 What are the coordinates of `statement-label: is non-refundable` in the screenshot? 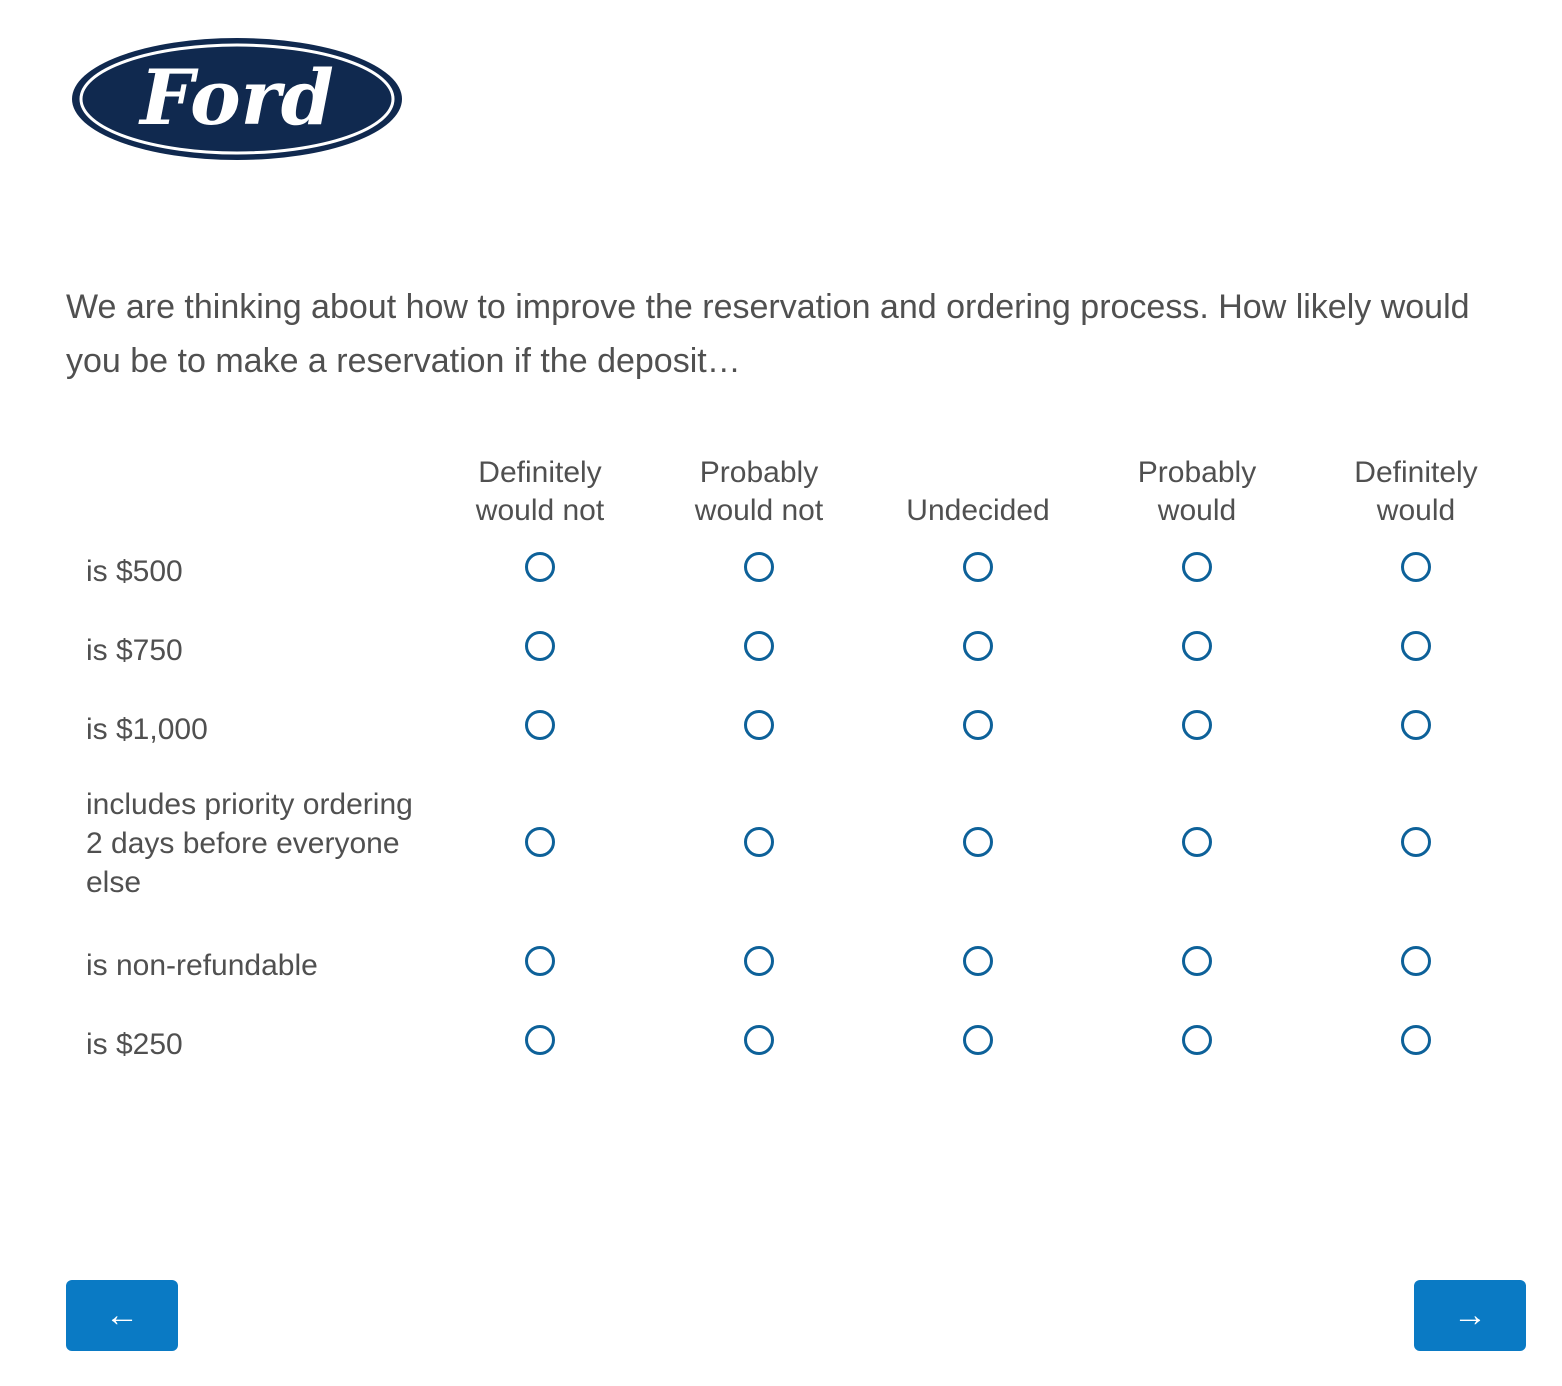 It's located at (202, 965).